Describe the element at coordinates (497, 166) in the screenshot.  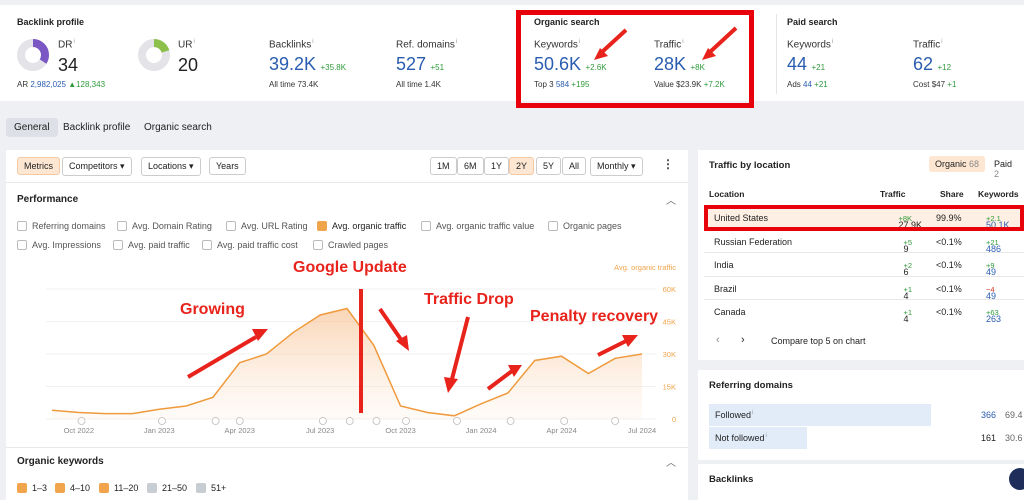
I see `range-1y: 1Y` at that location.